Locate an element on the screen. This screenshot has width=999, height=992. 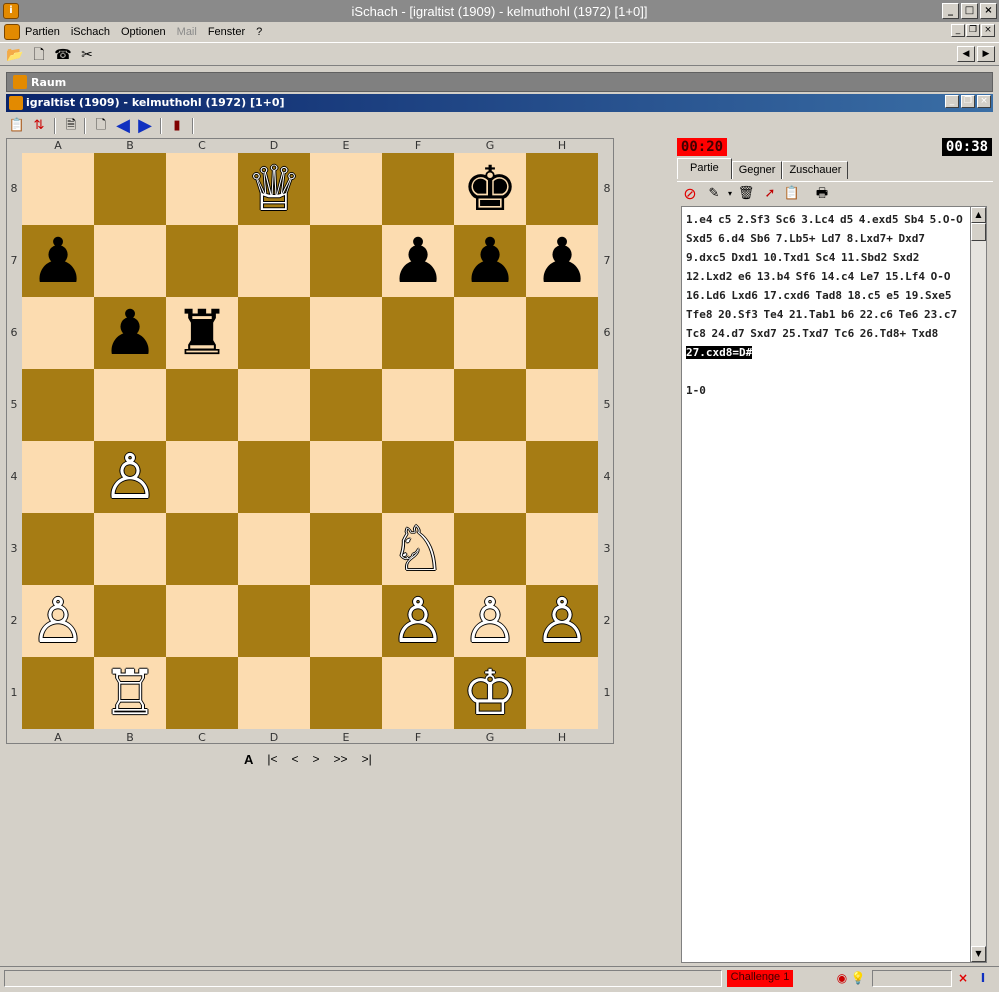
white-king-piece: ♔ is located at coordinates (490, 692).